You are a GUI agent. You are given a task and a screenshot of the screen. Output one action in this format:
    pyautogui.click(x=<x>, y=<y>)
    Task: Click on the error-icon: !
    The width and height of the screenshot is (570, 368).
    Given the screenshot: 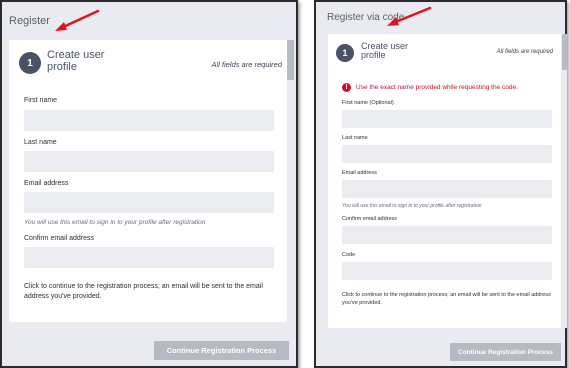 What is the action you would take?
    pyautogui.click(x=346, y=87)
    